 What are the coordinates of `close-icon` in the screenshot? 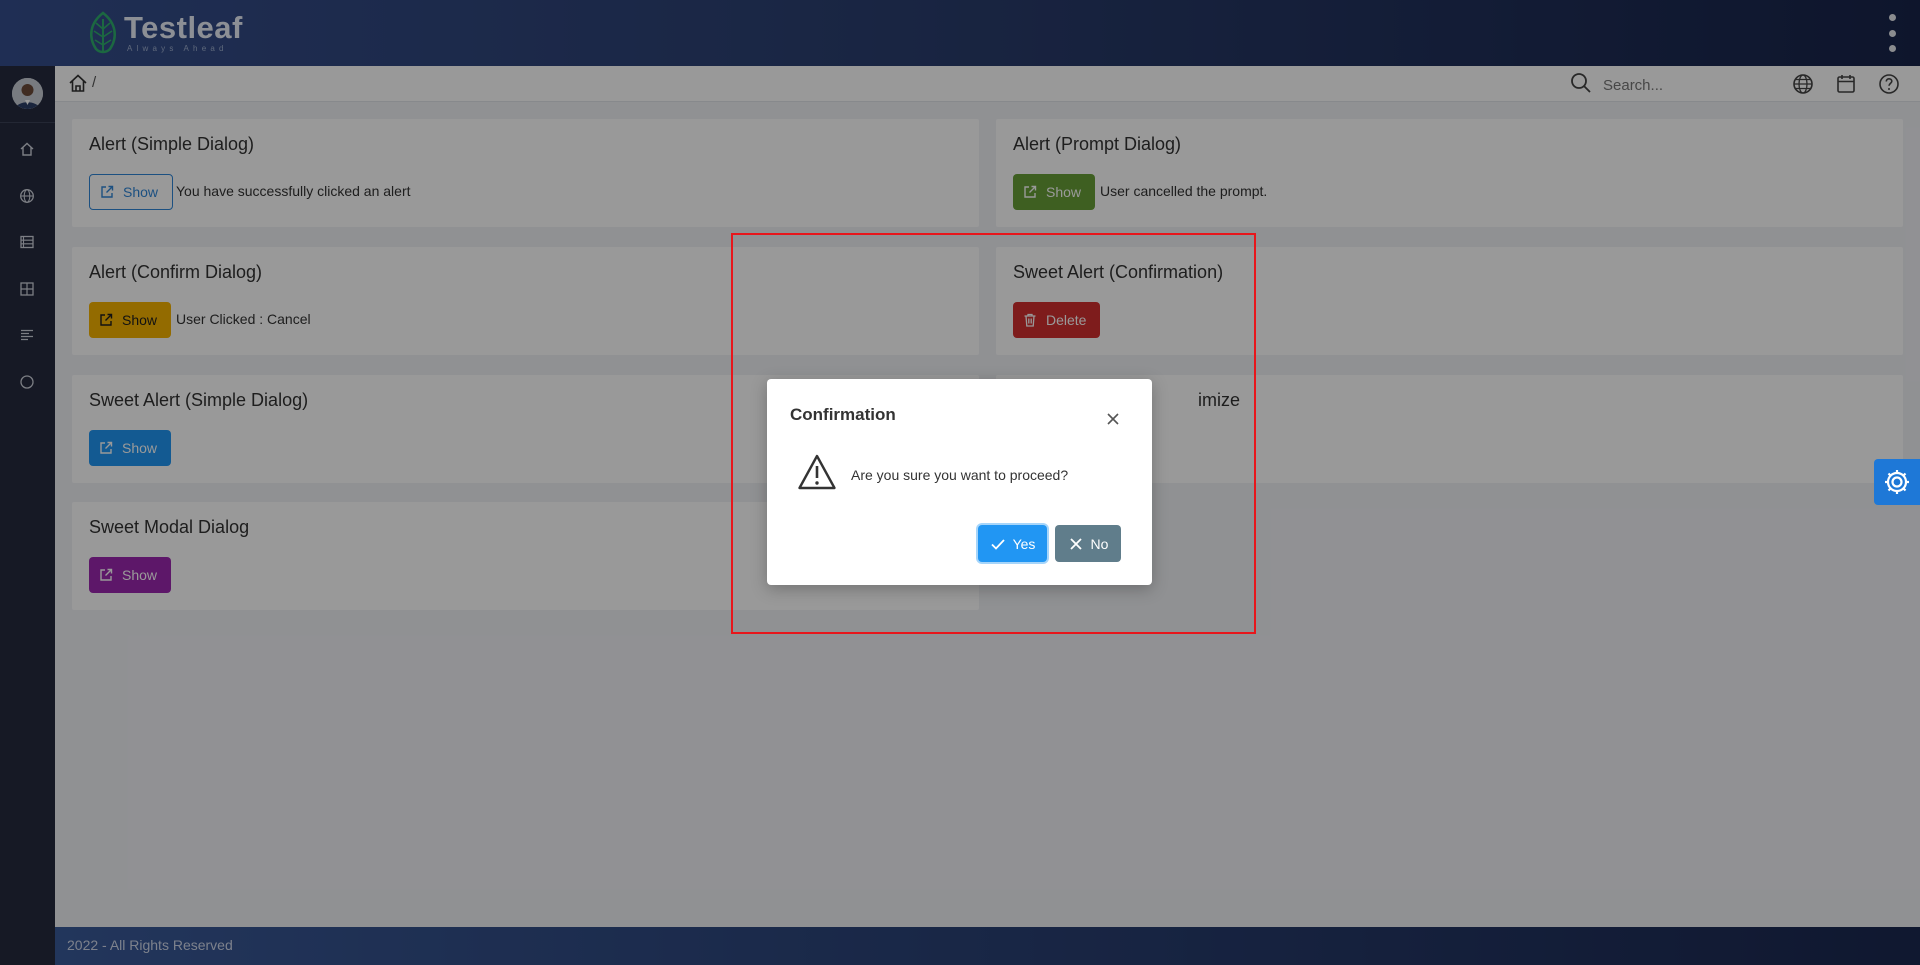 It's located at (1113, 419).